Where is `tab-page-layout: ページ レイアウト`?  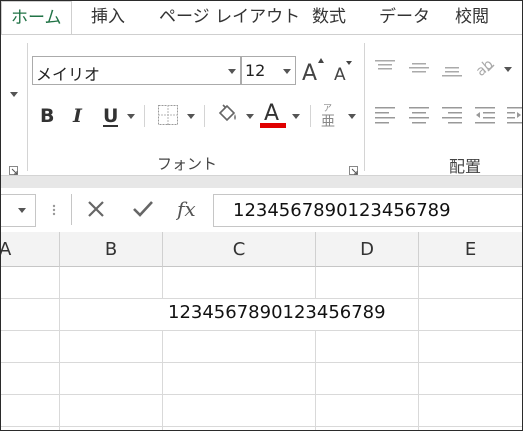 tab-page-layout: ページ レイアウト is located at coordinates (229, 17).